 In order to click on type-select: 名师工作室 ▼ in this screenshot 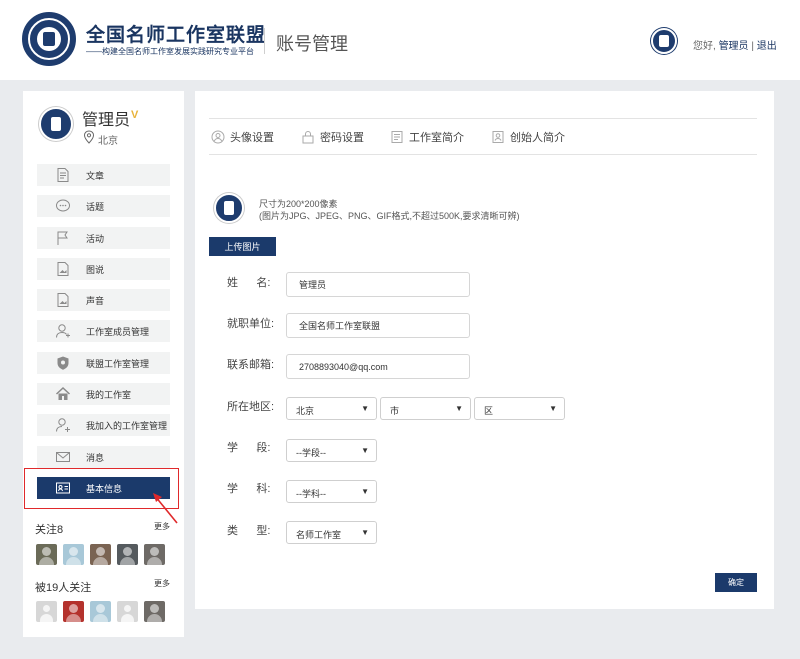, I will do `click(331, 532)`.